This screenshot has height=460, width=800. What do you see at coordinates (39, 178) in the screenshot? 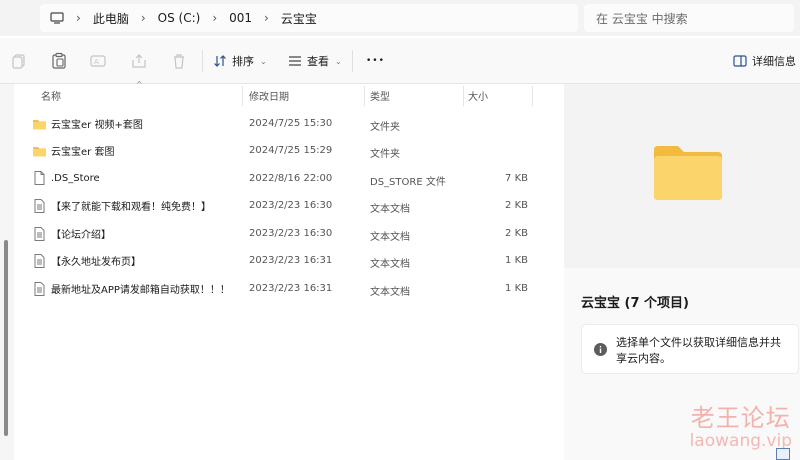
I see `file-icon` at bounding box center [39, 178].